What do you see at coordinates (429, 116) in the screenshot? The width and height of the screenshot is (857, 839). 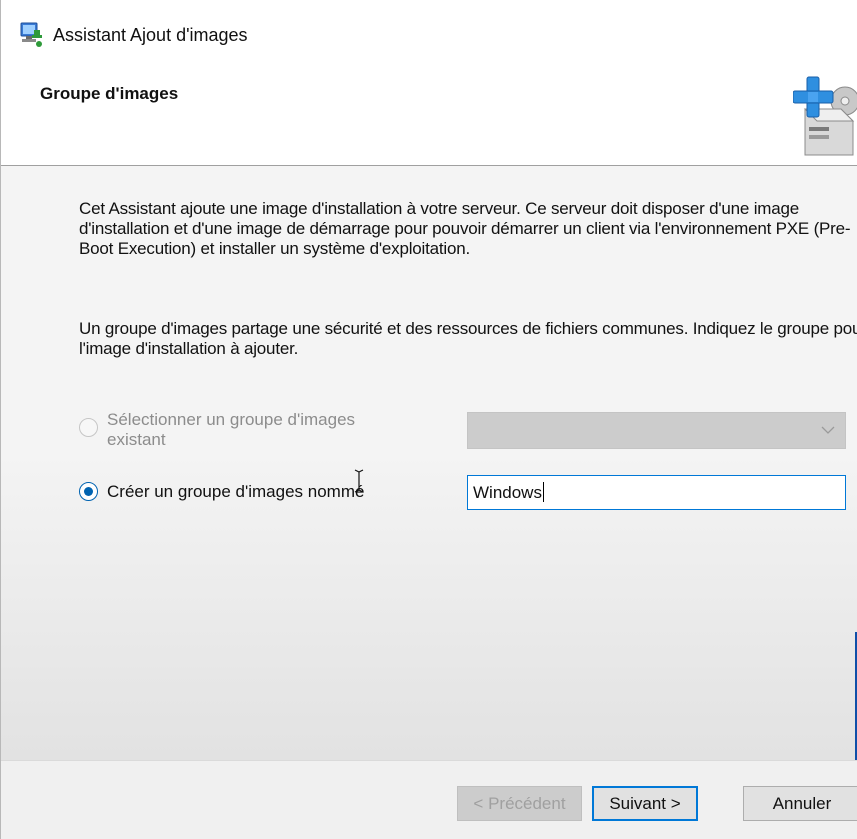 I see `wizard-header: Groupe d'images` at bounding box center [429, 116].